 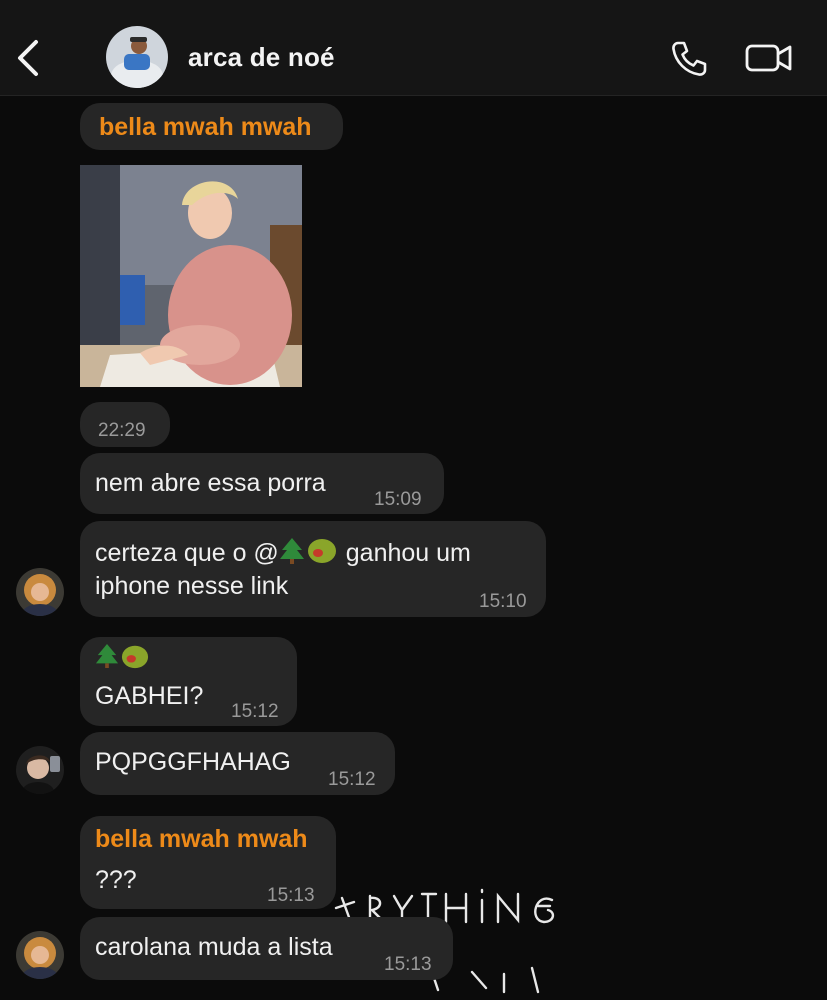 I want to click on message-bubble: PQPGGFHAHAG 15:12, so click(x=237, y=763).